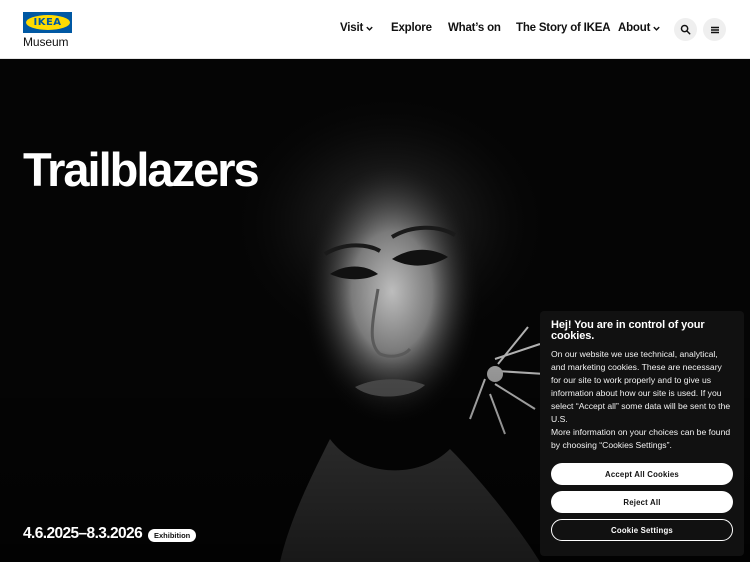 The image size is (750, 562). What do you see at coordinates (634, 28) in the screenshot?
I see `nav-about-label: About` at bounding box center [634, 28].